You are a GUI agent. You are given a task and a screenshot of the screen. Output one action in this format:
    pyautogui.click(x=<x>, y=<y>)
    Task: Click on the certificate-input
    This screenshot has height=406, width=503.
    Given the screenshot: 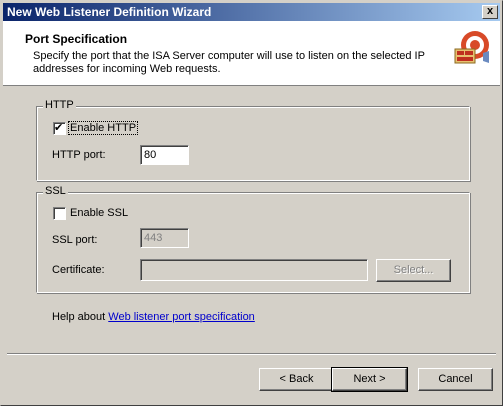 What is the action you would take?
    pyautogui.click(x=254, y=270)
    